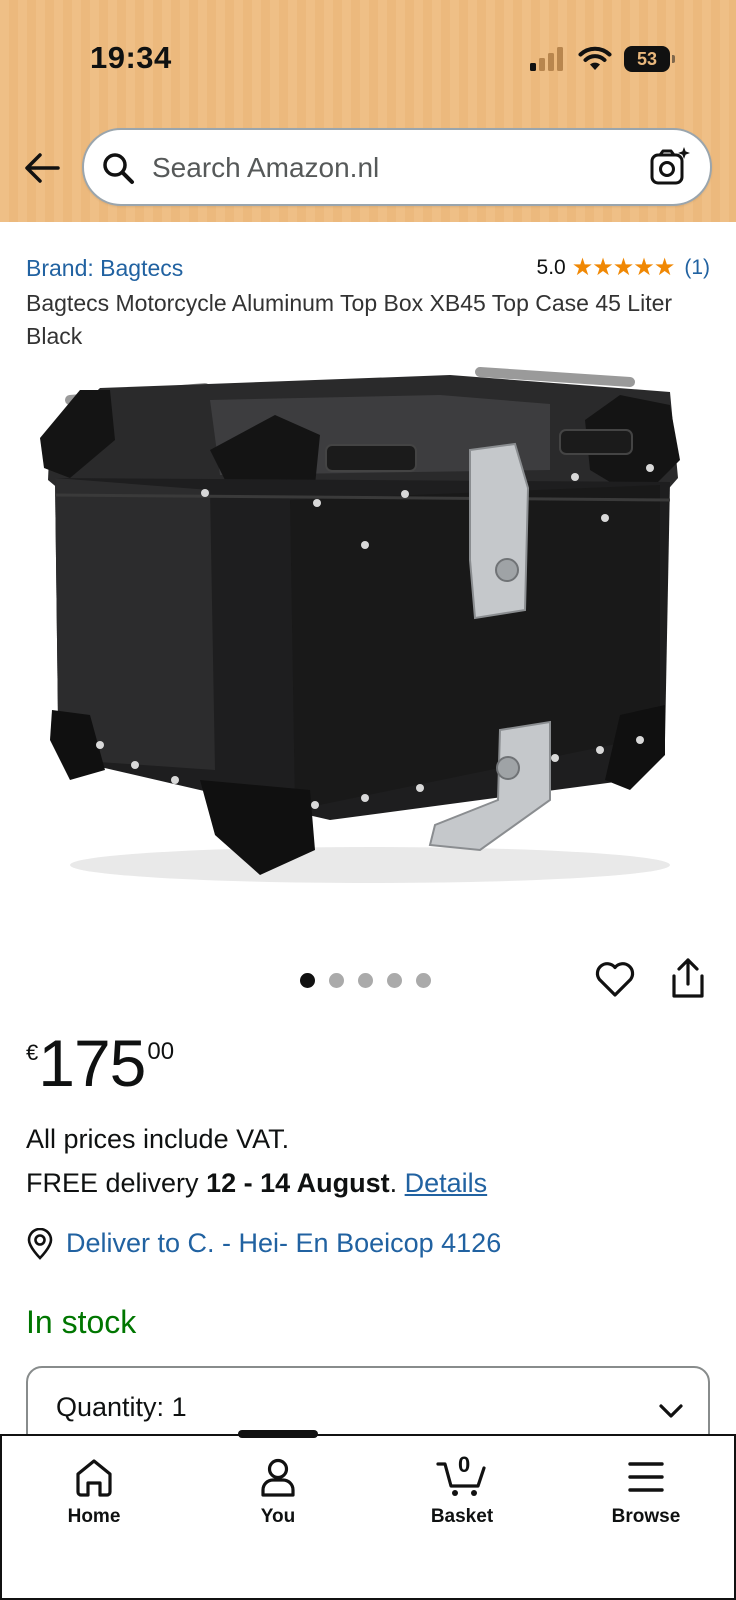  What do you see at coordinates (278, 1477) in the screenshot?
I see `user-icon` at bounding box center [278, 1477].